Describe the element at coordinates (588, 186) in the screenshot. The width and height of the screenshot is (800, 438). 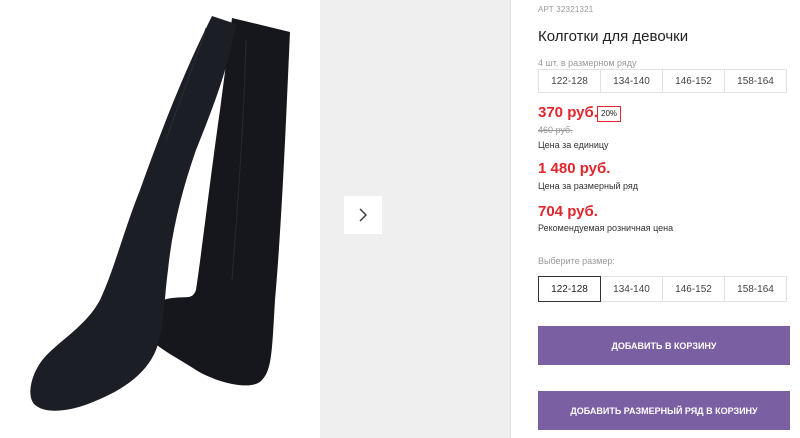
I see `pack-price-label: Цена за размерный ряд` at that location.